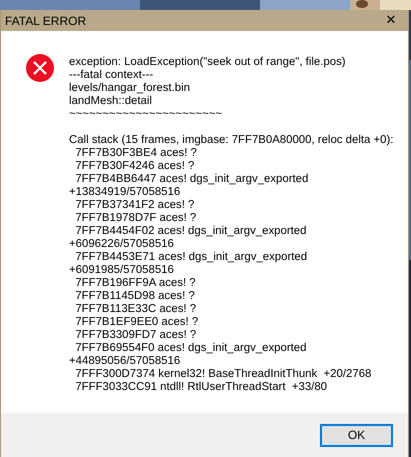 The height and width of the screenshot is (457, 411). I want to click on message-line: exception: LoadException("seek out of range", file.pos), so click(208, 62).